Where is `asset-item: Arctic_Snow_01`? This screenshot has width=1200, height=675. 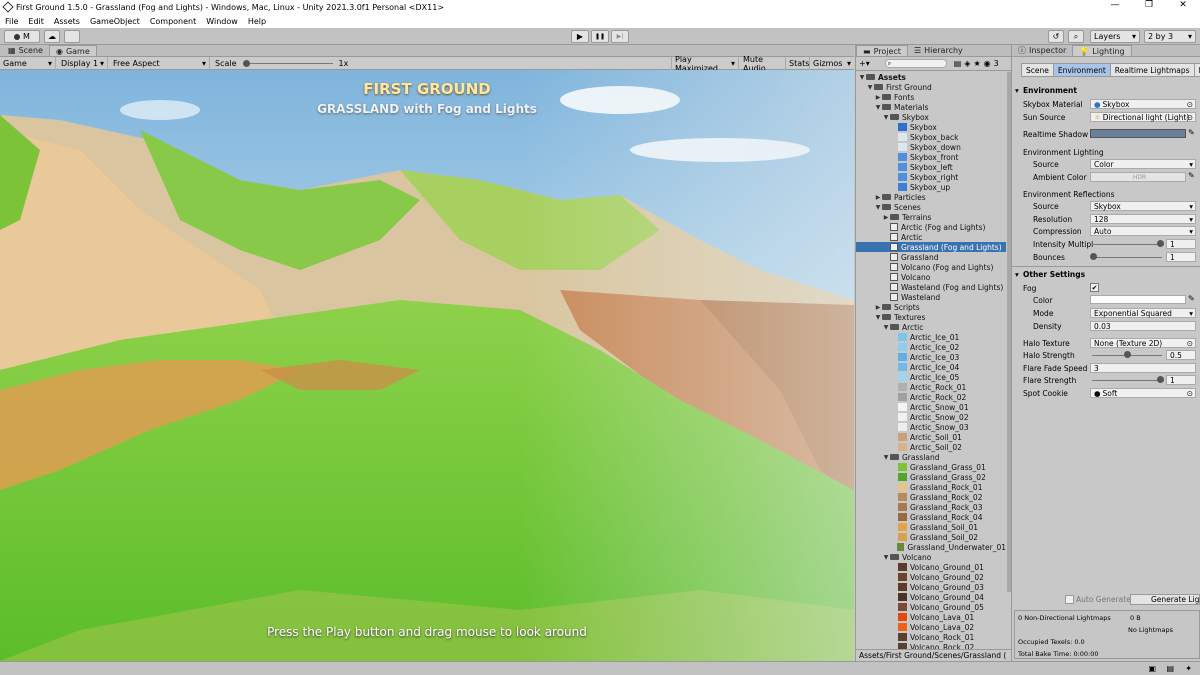 asset-item: Arctic_Snow_01 is located at coordinates (931, 407).